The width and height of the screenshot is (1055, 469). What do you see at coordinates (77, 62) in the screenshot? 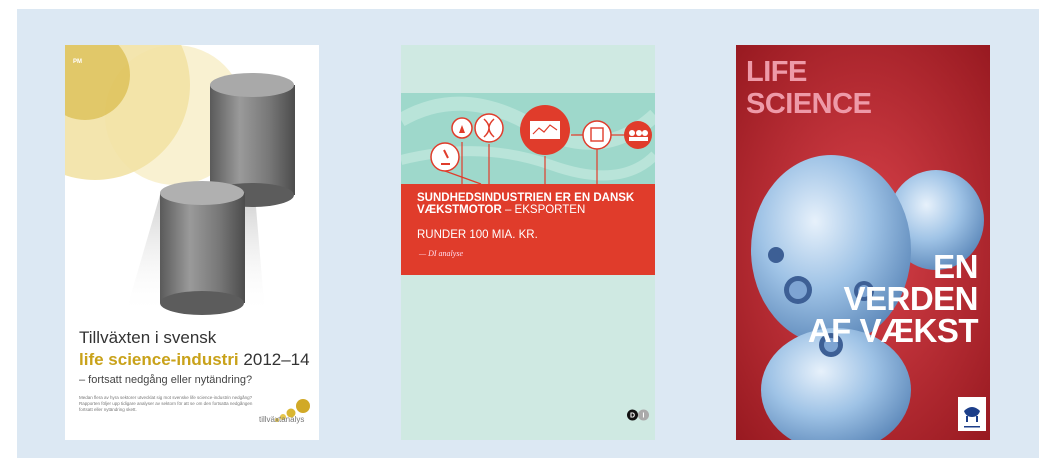
I see `cover1-tag: PM` at bounding box center [77, 62].